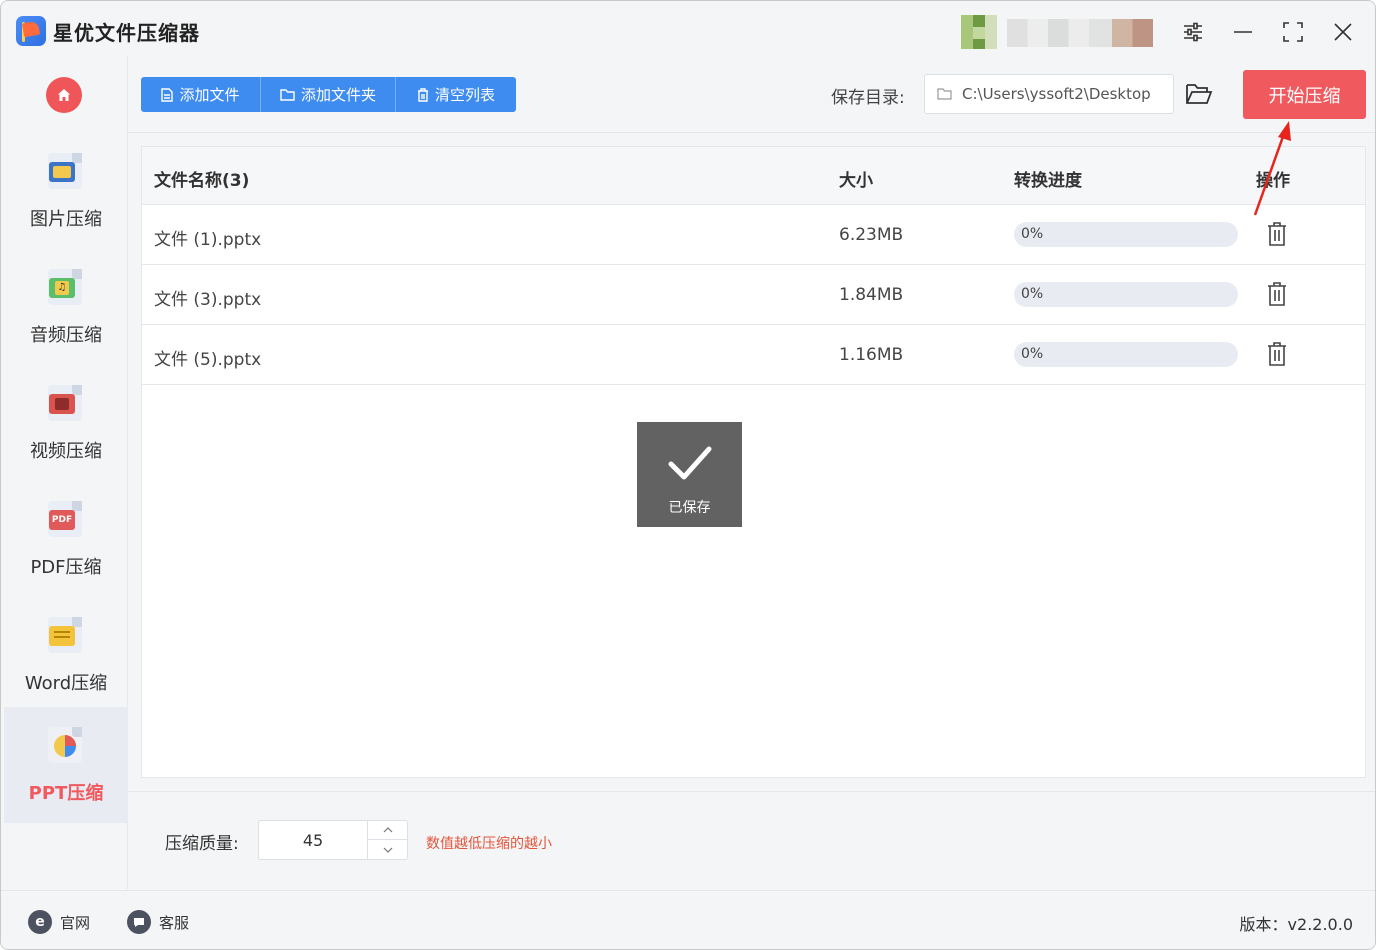 The height and width of the screenshot is (950, 1376). I want to click on save-dir-label: 保存目录:, so click(868, 98).